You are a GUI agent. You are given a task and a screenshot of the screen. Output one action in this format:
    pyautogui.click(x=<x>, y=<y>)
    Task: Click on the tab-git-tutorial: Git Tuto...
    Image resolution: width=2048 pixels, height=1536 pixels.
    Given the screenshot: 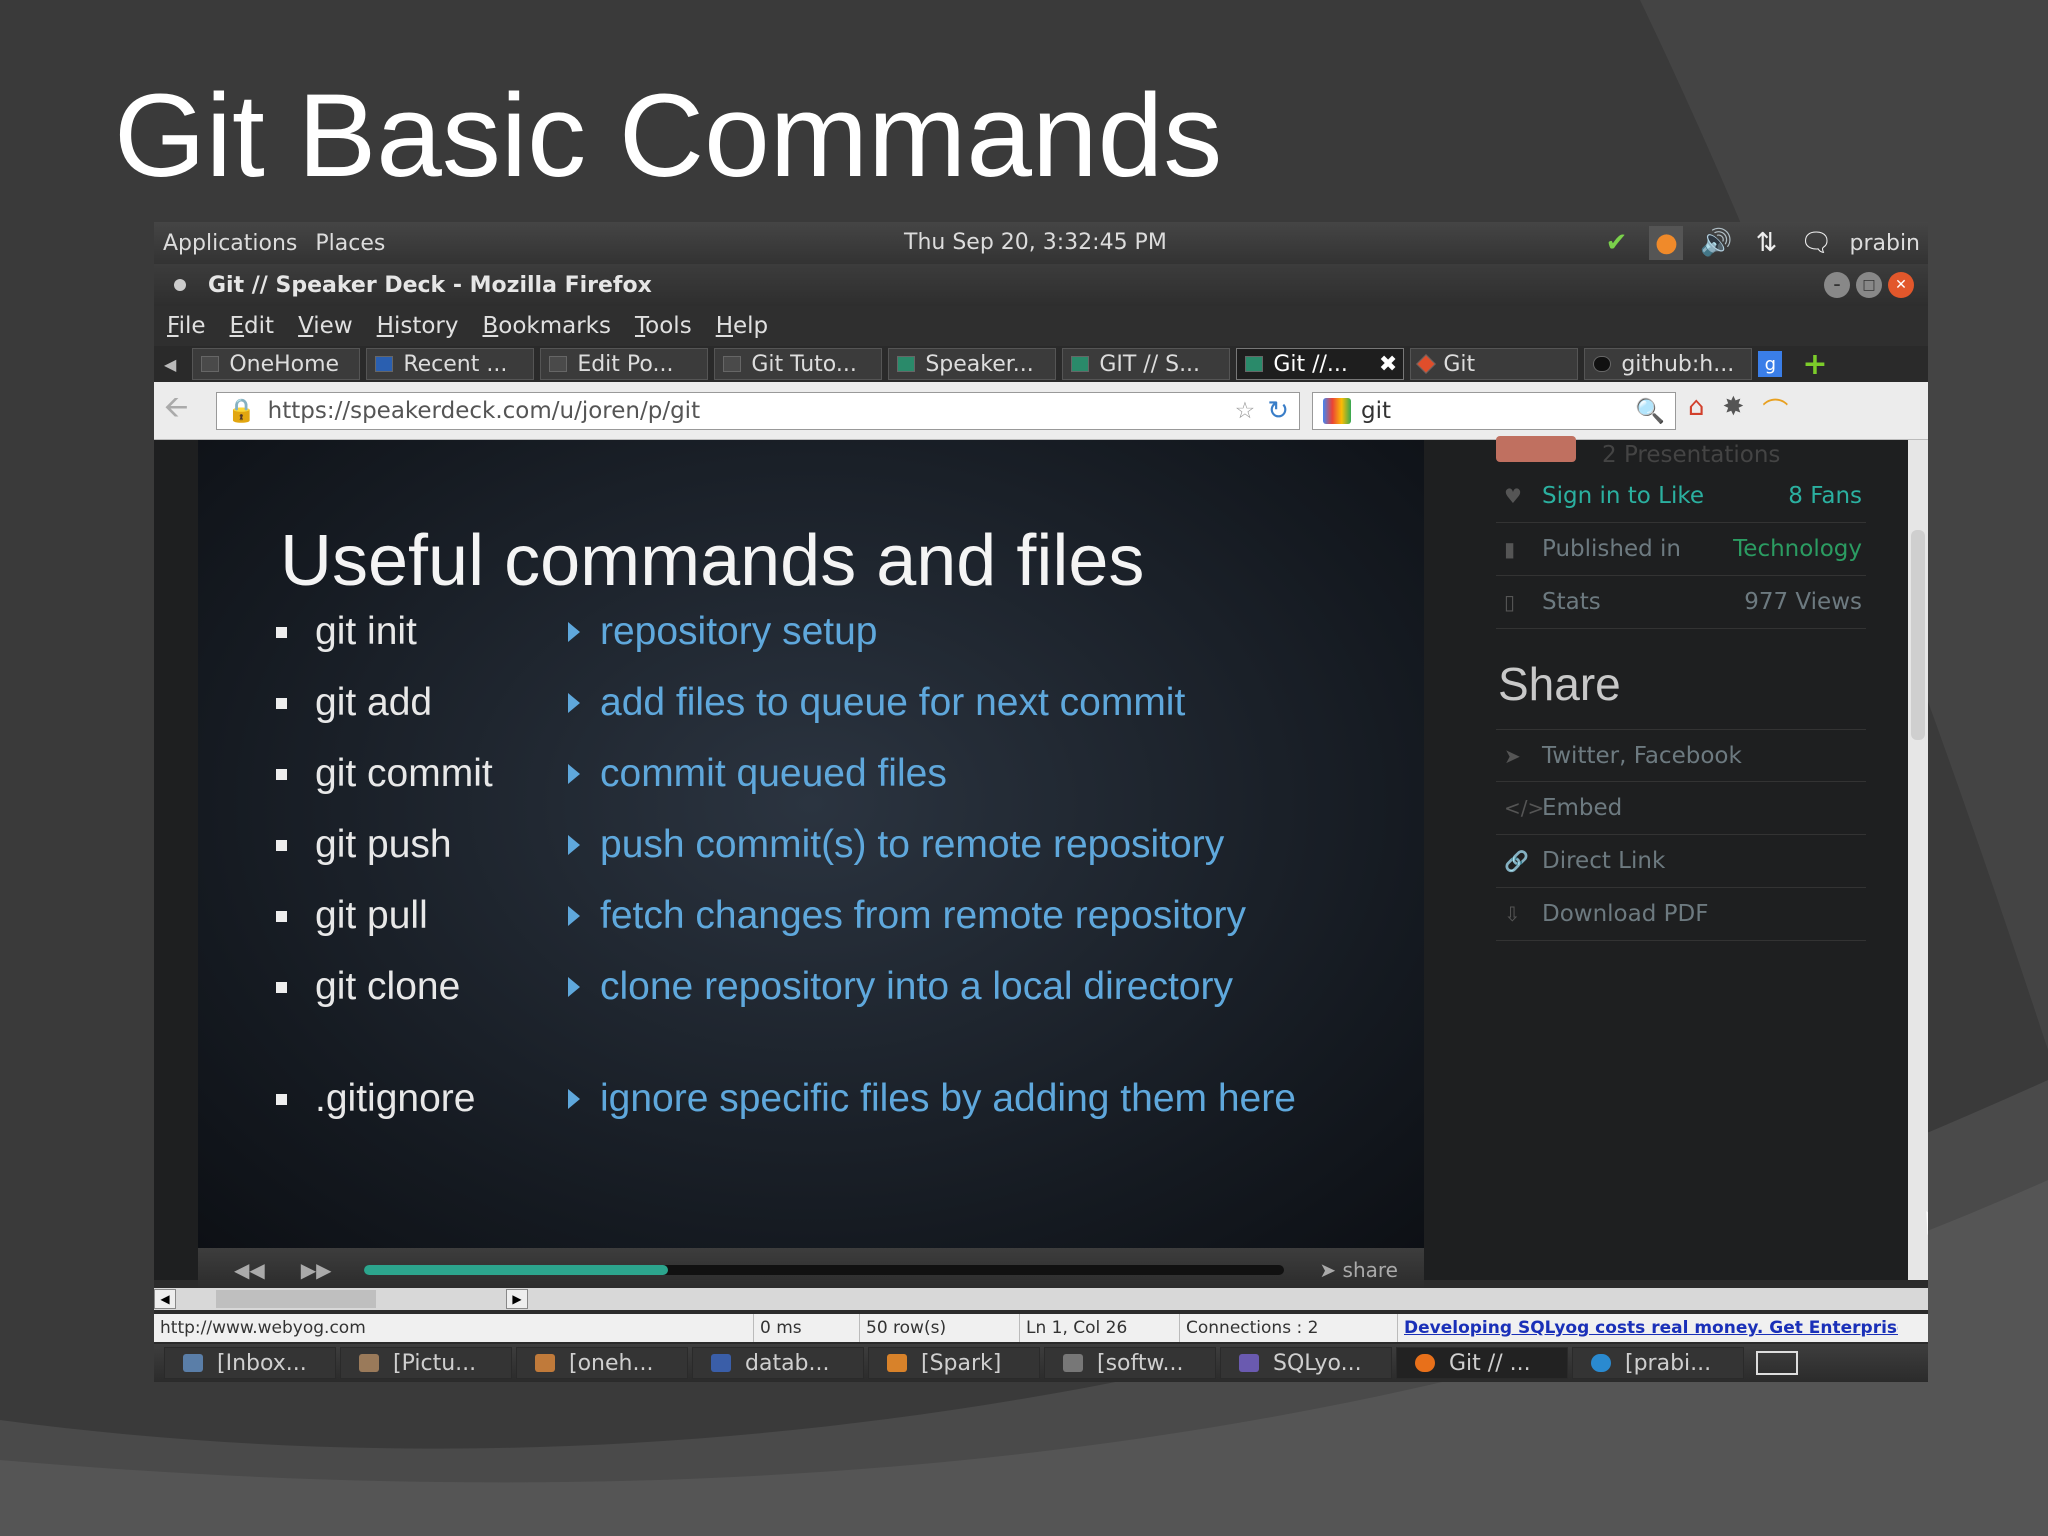 What is the action you would take?
    pyautogui.click(x=798, y=364)
    